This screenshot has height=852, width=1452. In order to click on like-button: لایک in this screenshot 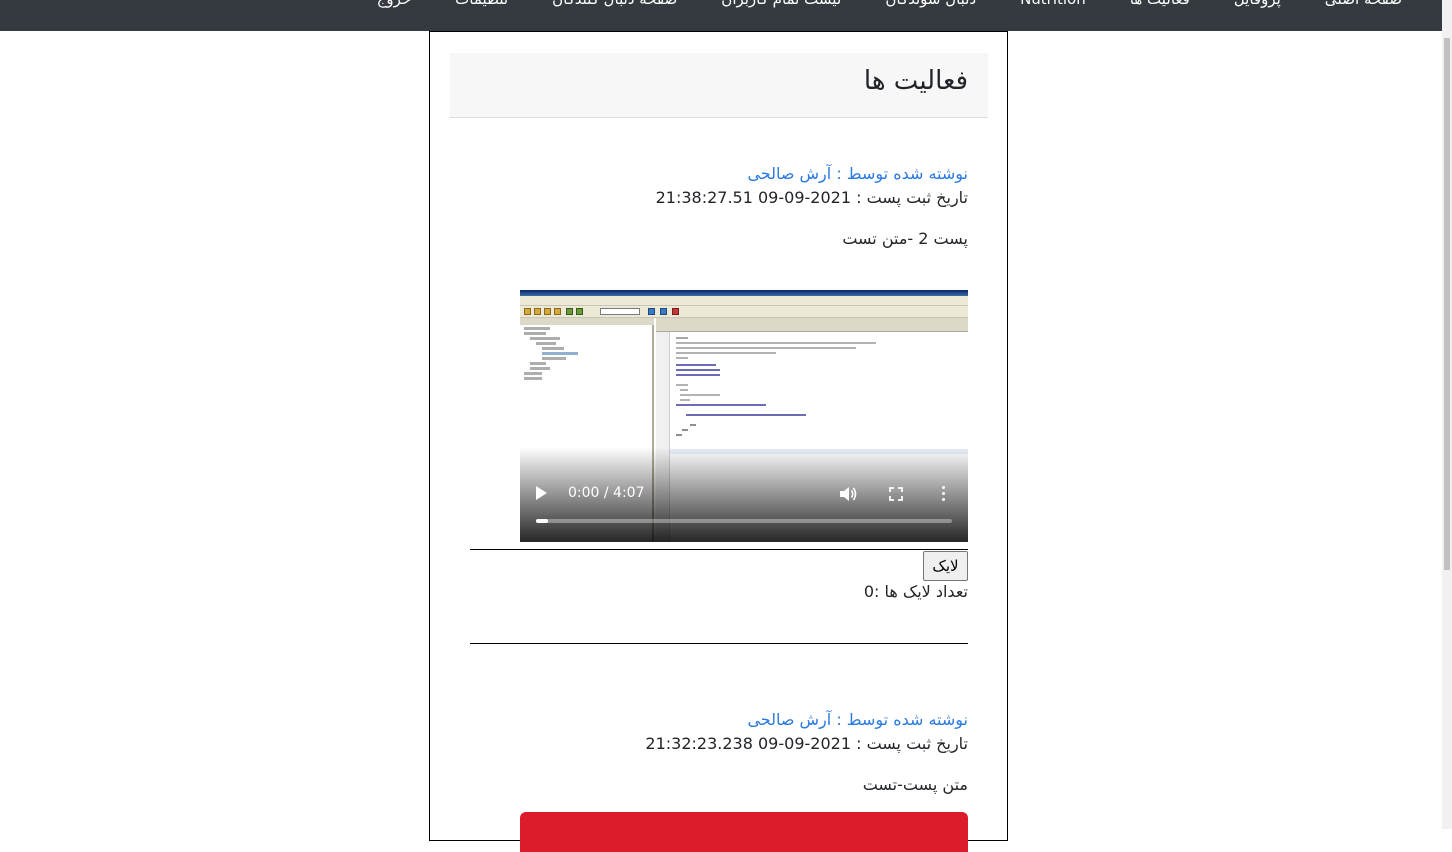, I will do `click(945, 566)`.